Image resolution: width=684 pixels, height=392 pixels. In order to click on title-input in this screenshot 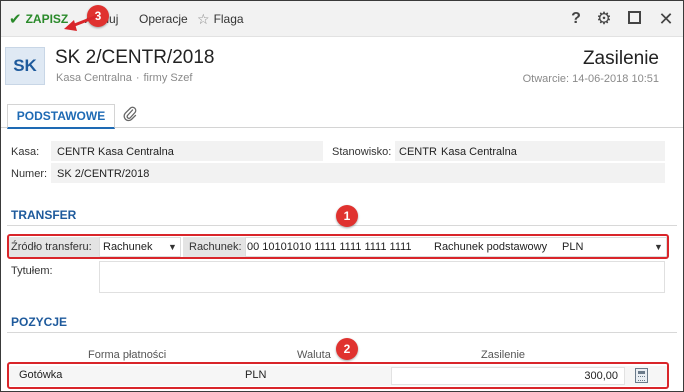, I will do `click(382, 277)`.